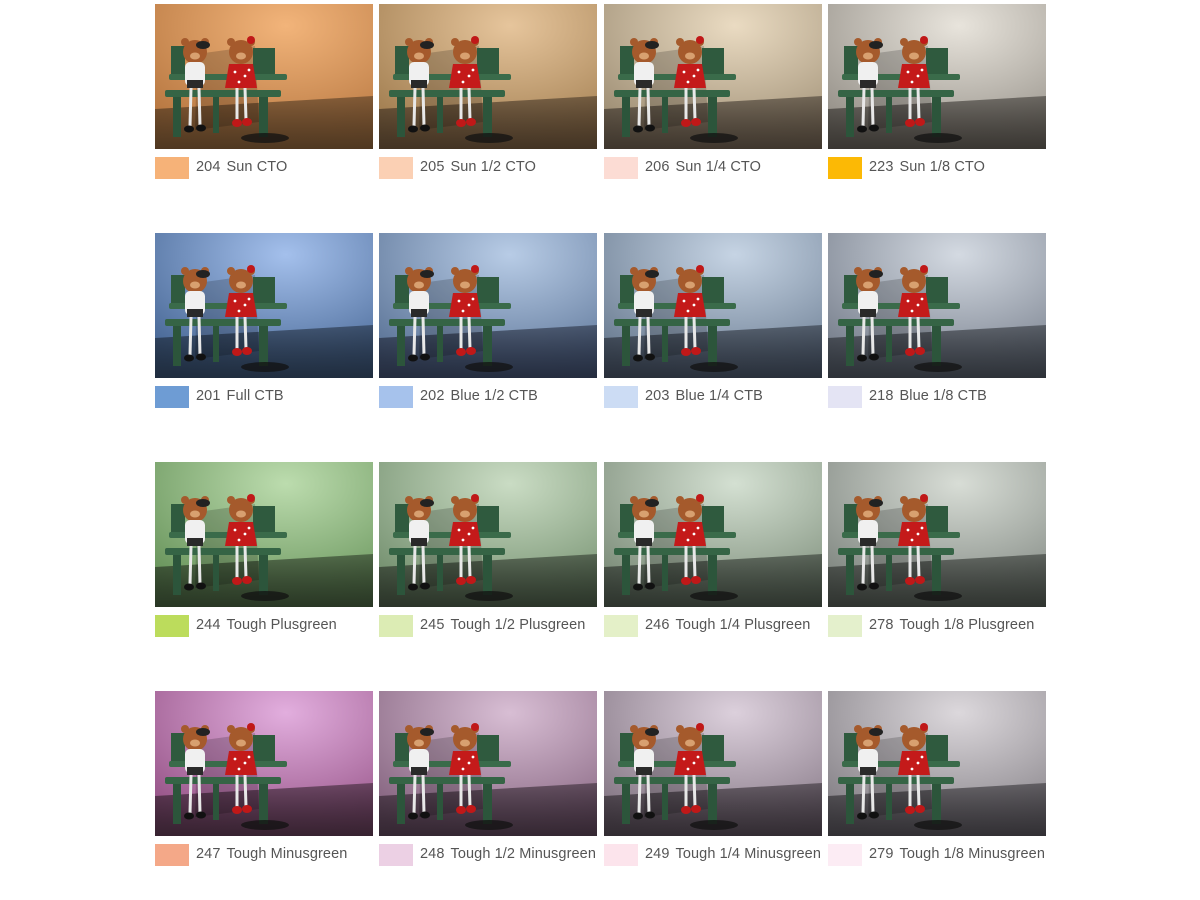  I want to click on filter-code: 244, so click(208, 625).